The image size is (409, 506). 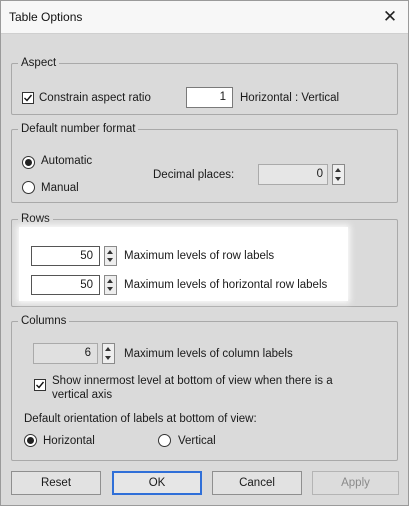 I want to click on innermost-level-checkbox, so click(x=40, y=385).